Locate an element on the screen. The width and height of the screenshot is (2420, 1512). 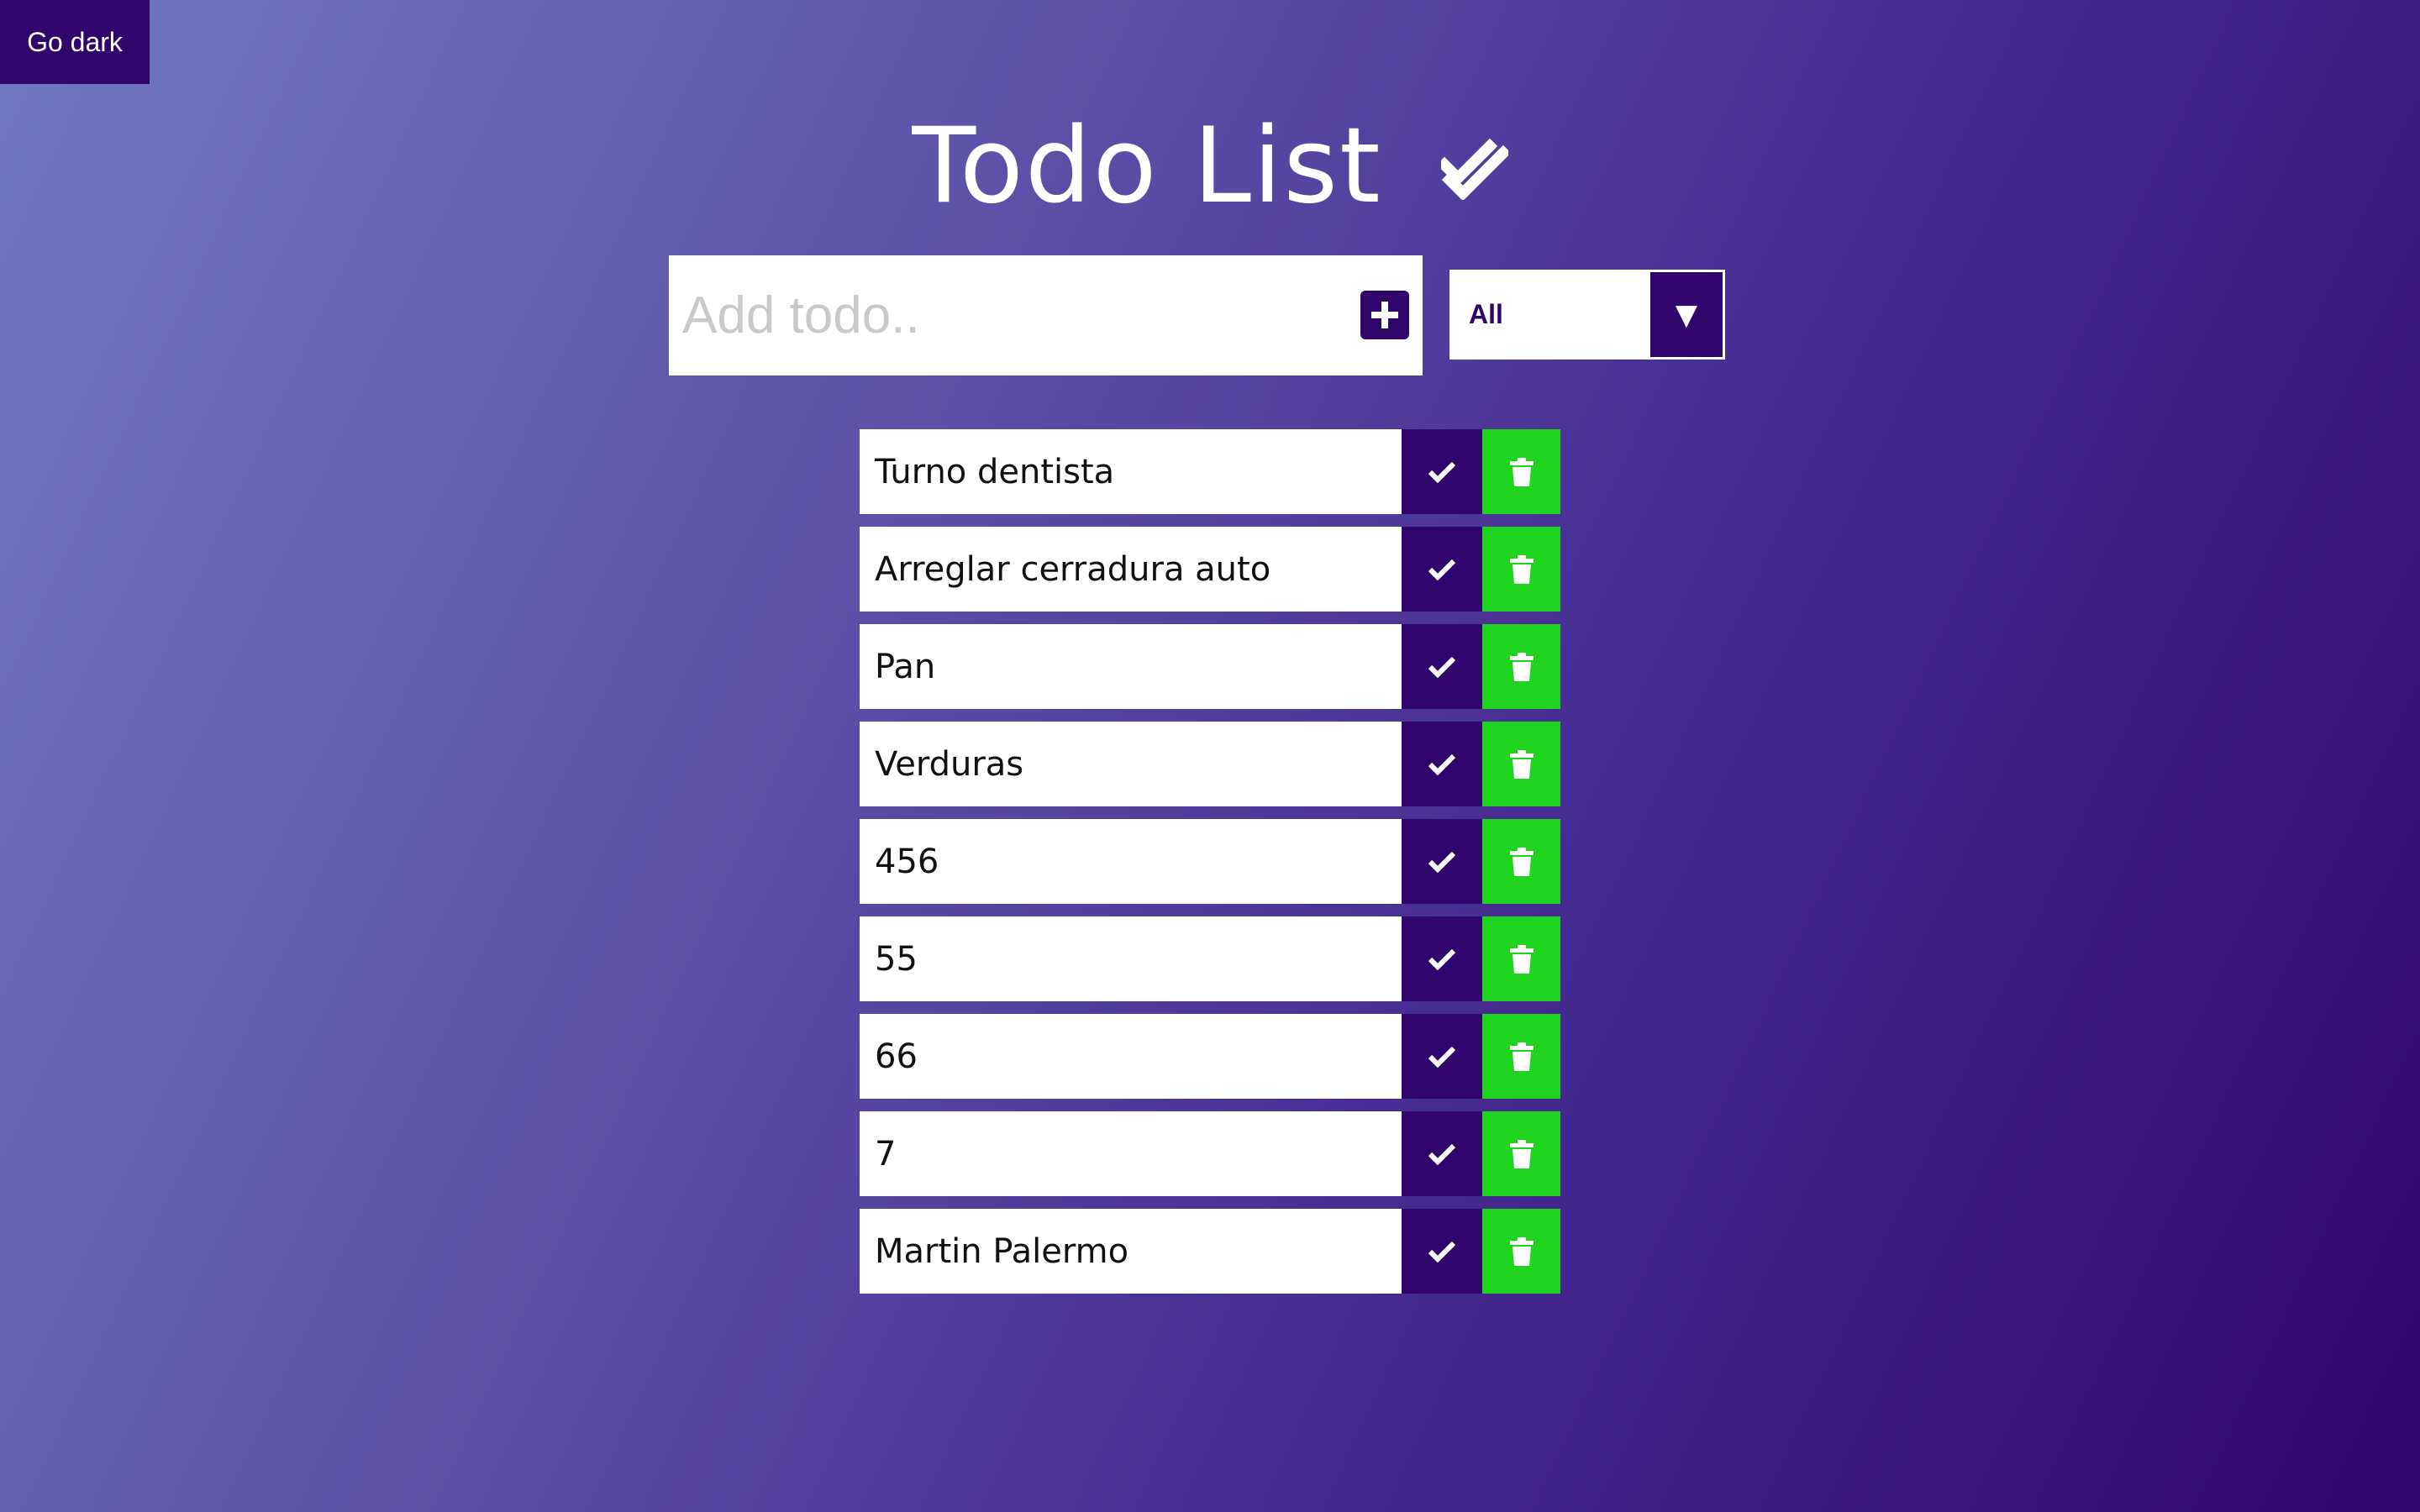
filter-select: All ▼ is located at coordinates (1587, 315).